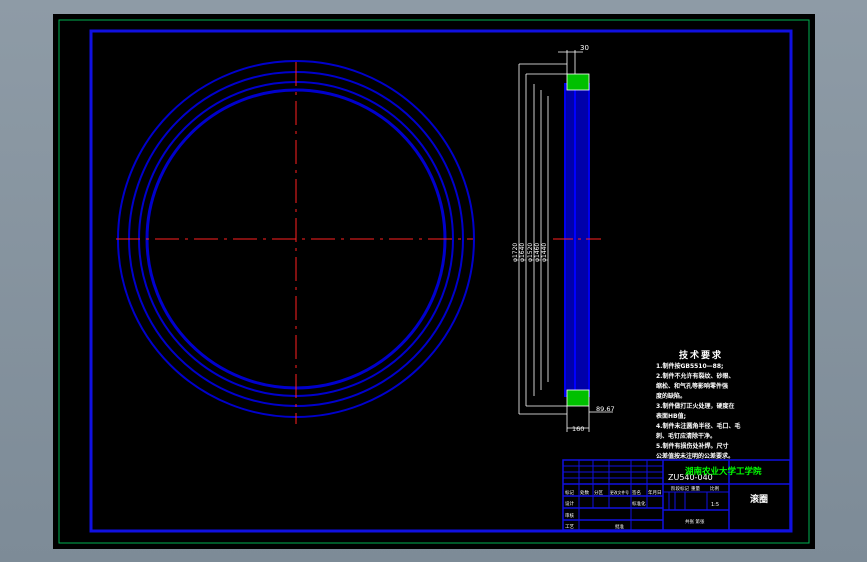 Image resolution: width=867 pixels, height=562 pixels. I want to click on row-label: 年月日, so click(655, 492).